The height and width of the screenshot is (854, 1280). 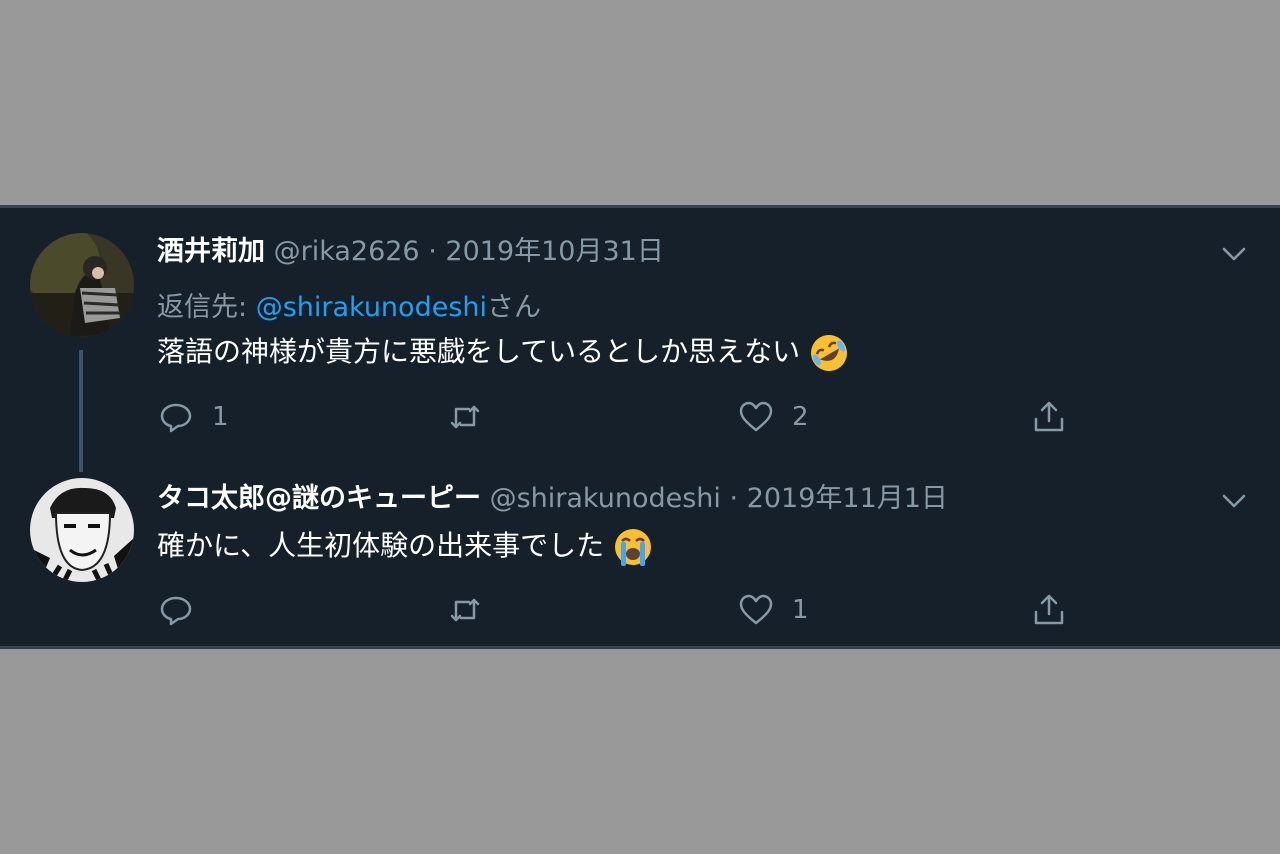 What do you see at coordinates (829, 353) in the screenshot?
I see `rolling-on-floor-laughing-icon` at bounding box center [829, 353].